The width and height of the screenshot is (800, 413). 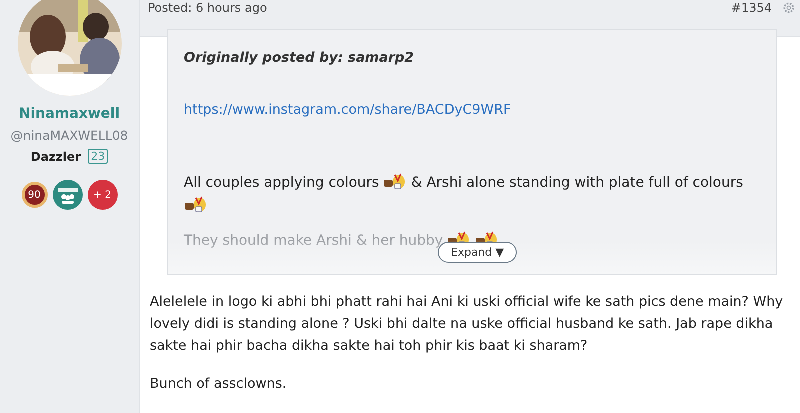 What do you see at coordinates (751, 8) in the screenshot?
I see `post-number: #1354` at bounding box center [751, 8].